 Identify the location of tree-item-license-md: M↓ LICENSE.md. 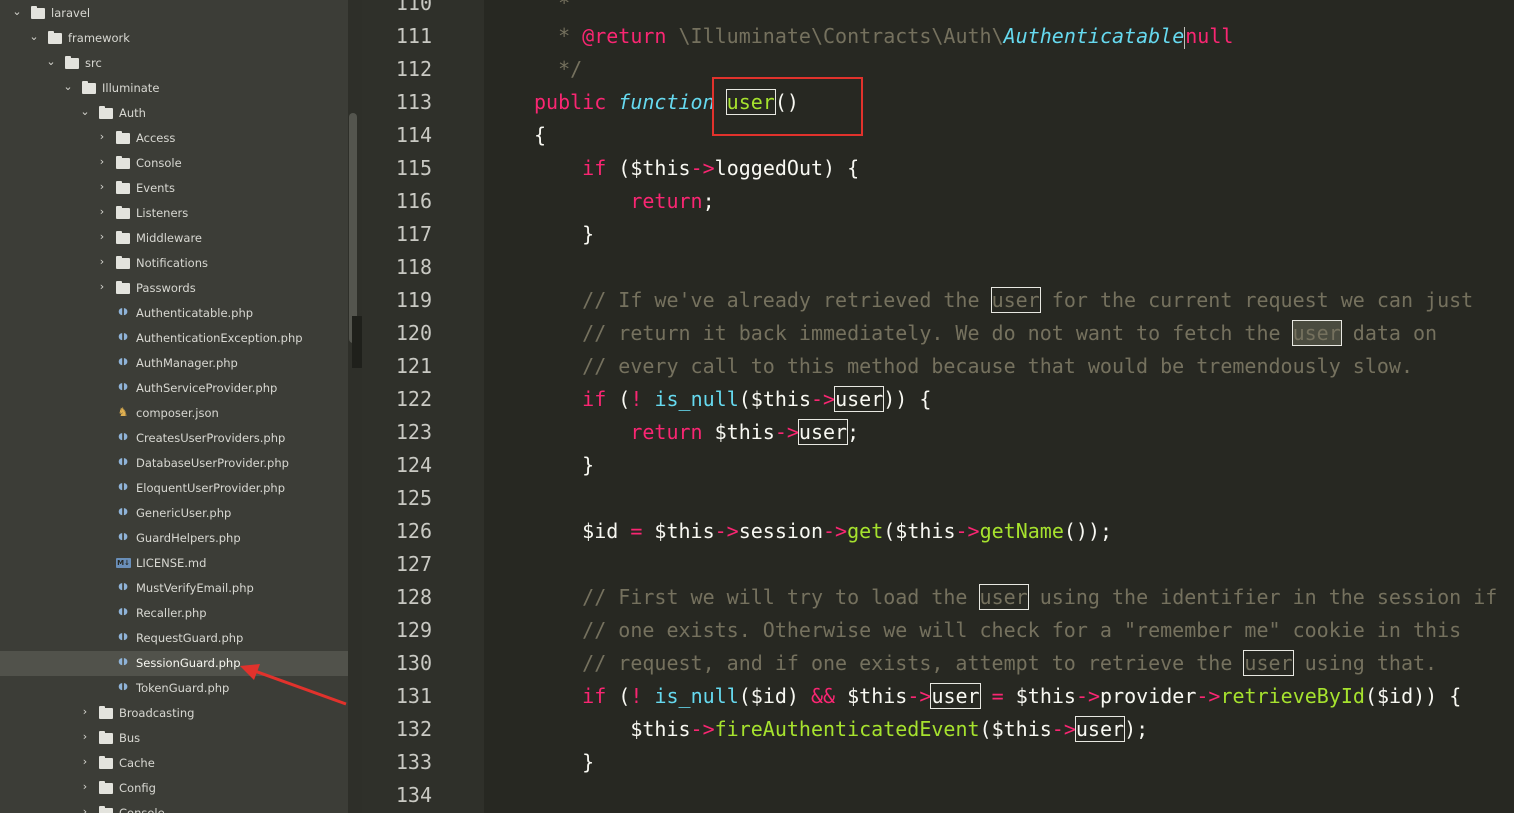
(174, 563).